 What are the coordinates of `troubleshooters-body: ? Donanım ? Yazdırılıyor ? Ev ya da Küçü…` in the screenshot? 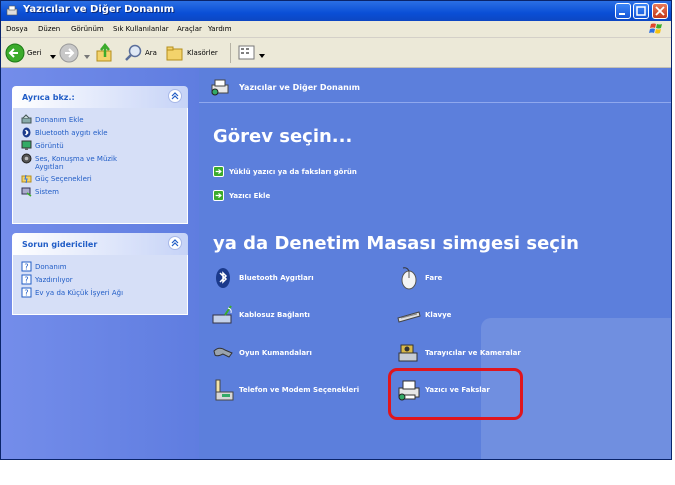 It's located at (100, 285).